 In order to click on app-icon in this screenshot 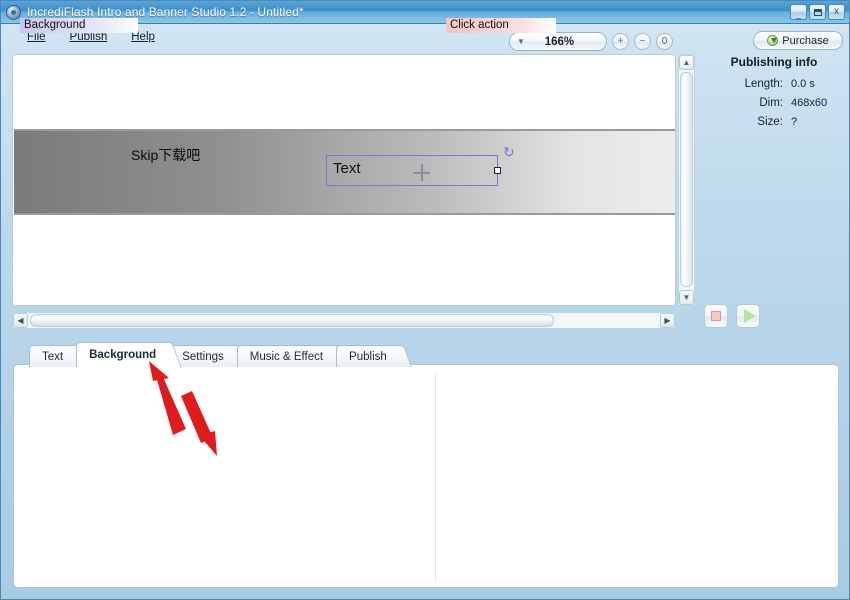, I will do `click(13, 12)`.